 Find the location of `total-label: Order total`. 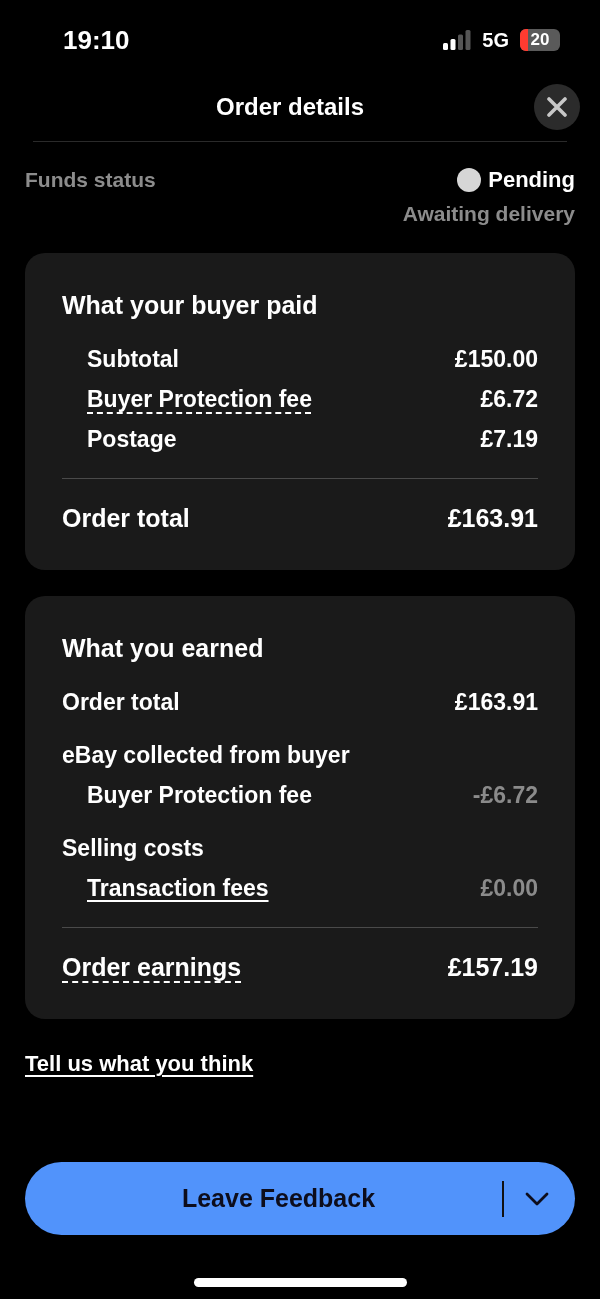

total-label: Order total is located at coordinates (126, 518).